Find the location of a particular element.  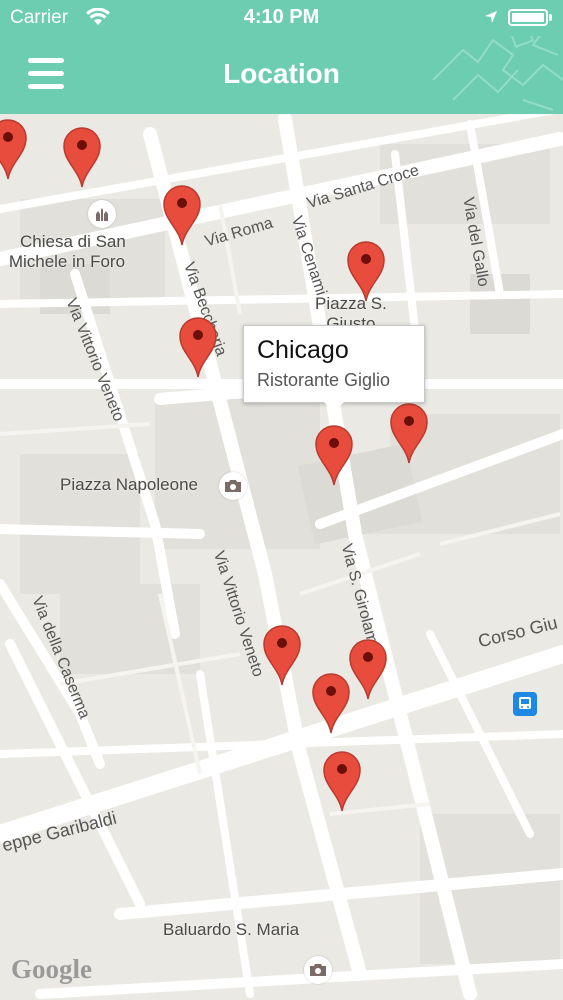

callout-title: Chicago is located at coordinates (303, 350).